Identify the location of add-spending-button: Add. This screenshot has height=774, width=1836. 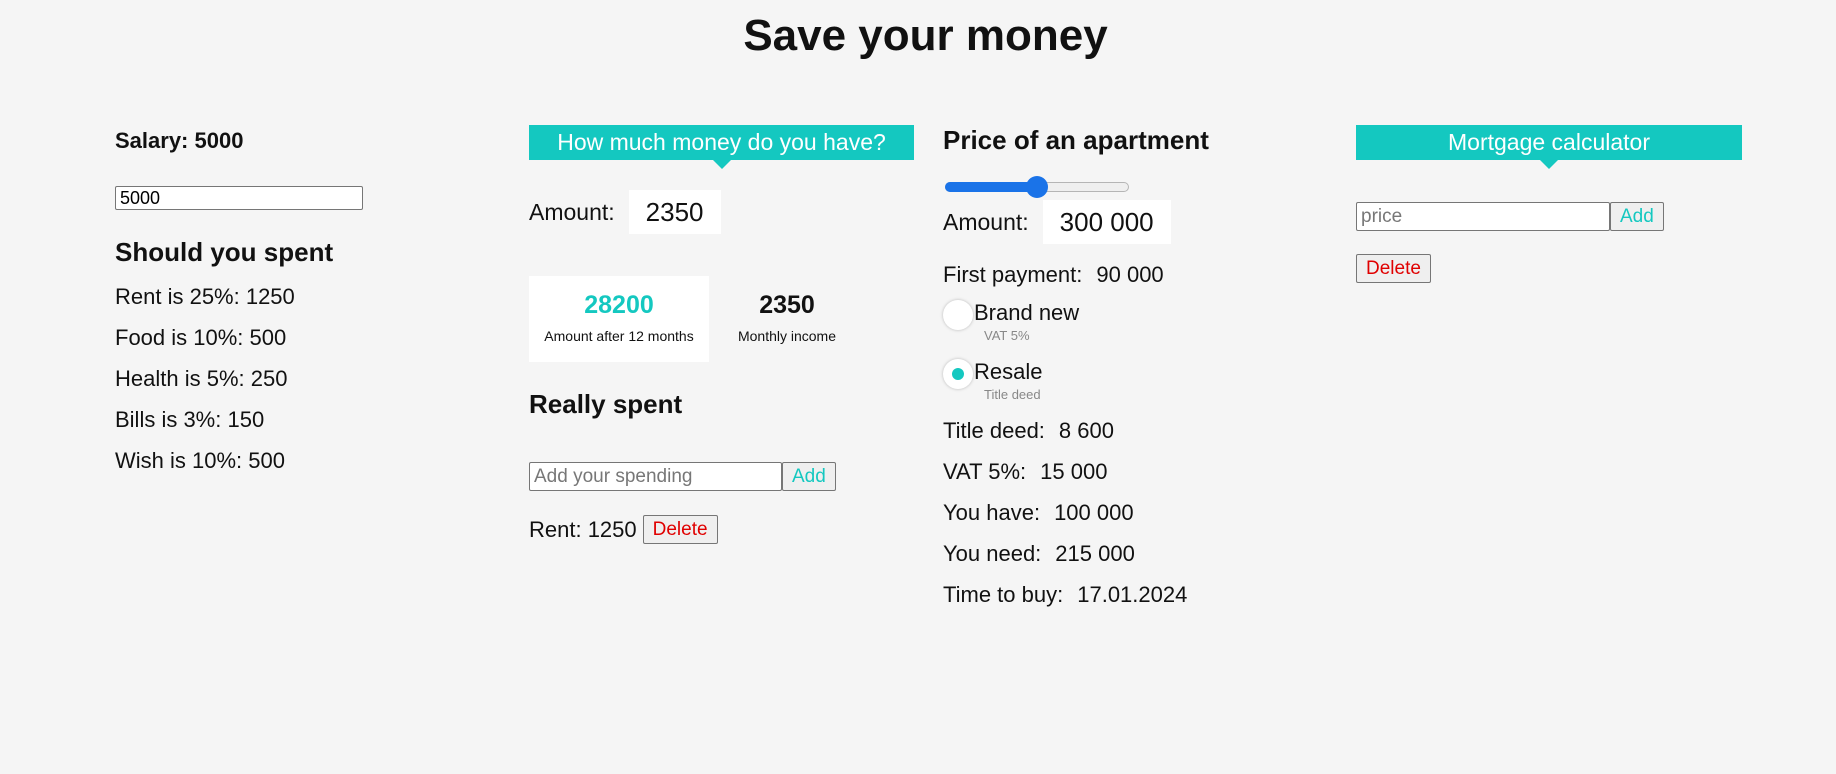
(809, 476).